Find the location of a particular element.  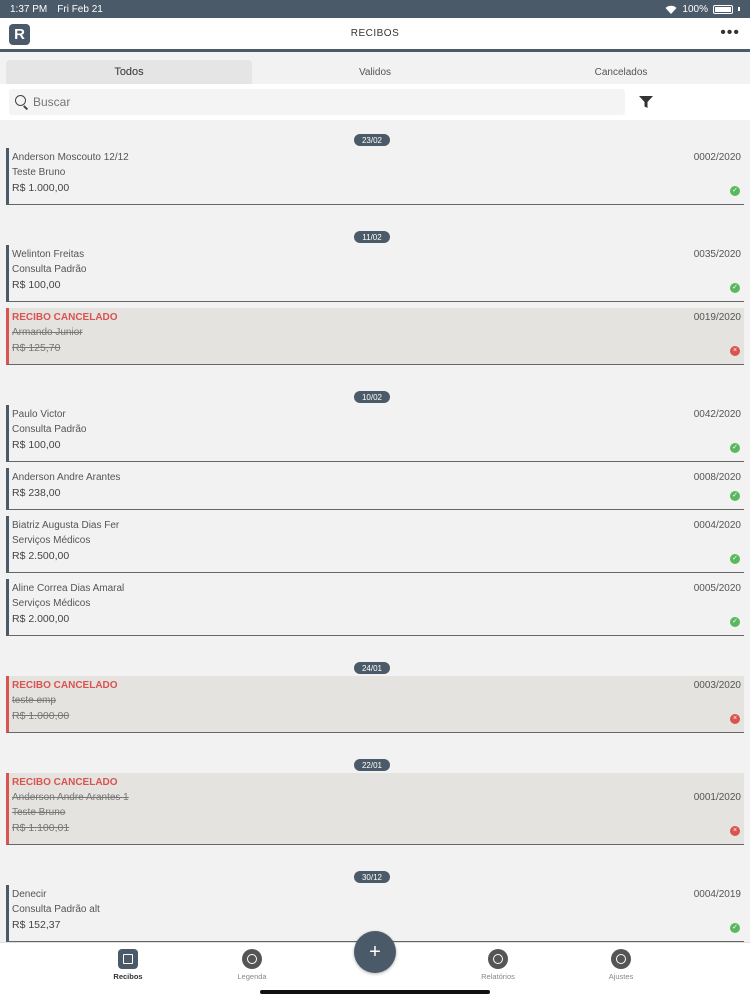

date-separator: 22/01 is located at coordinates (372, 765).